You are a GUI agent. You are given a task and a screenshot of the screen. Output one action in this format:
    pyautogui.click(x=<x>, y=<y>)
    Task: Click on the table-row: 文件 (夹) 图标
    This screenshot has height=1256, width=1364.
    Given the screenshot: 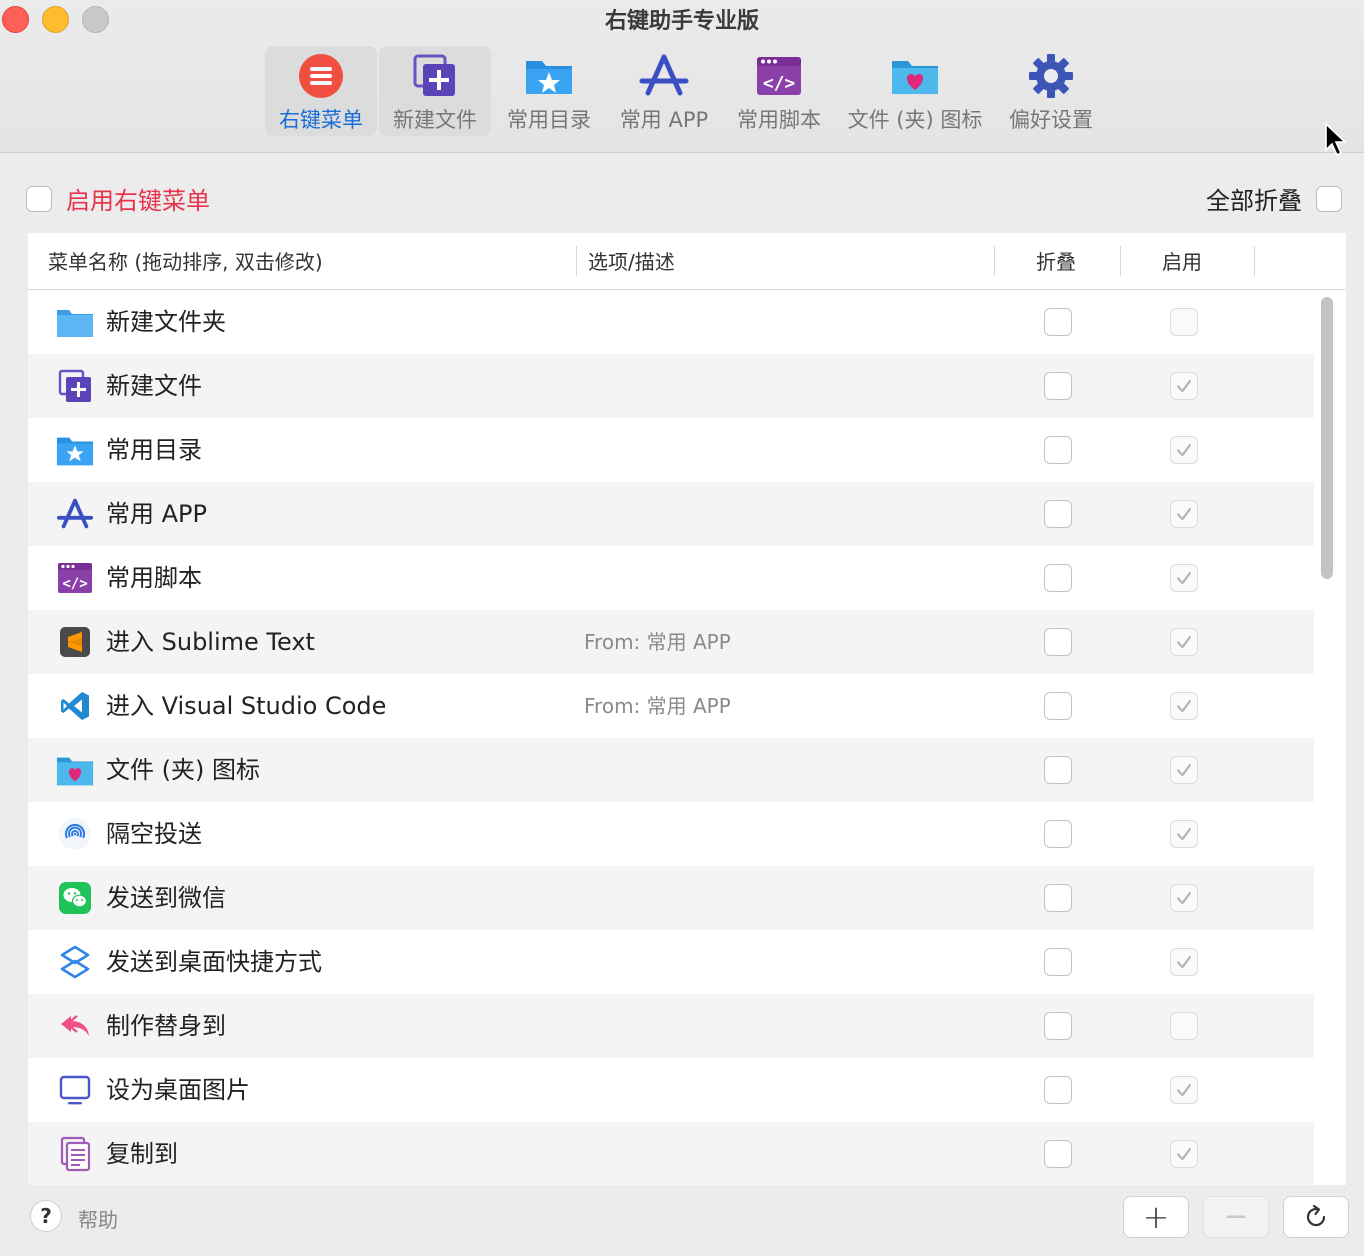 What is the action you would take?
    pyautogui.click(x=671, y=770)
    